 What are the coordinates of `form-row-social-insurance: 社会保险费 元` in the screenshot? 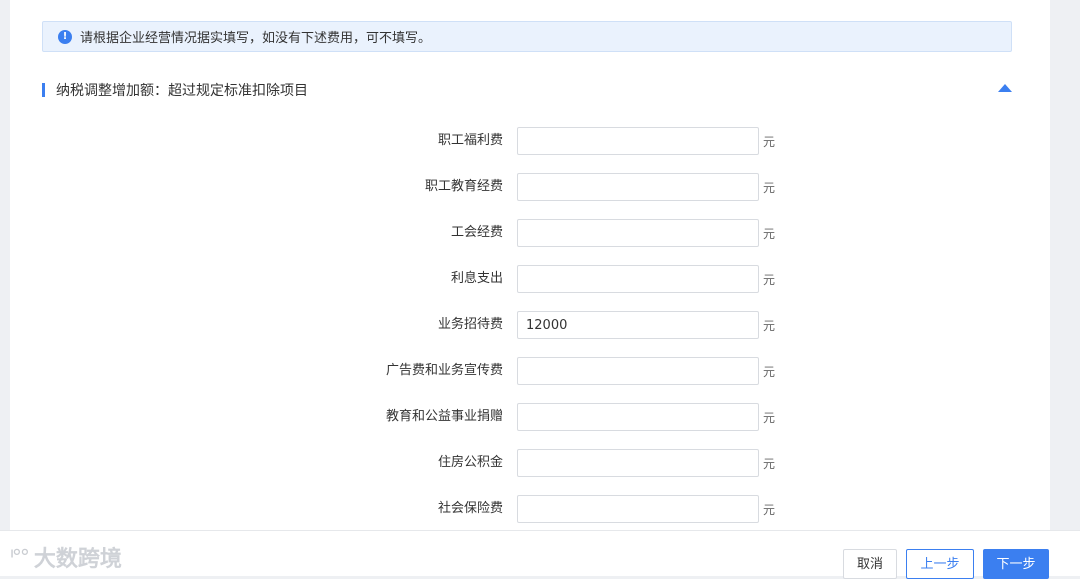 It's located at (530, 509).